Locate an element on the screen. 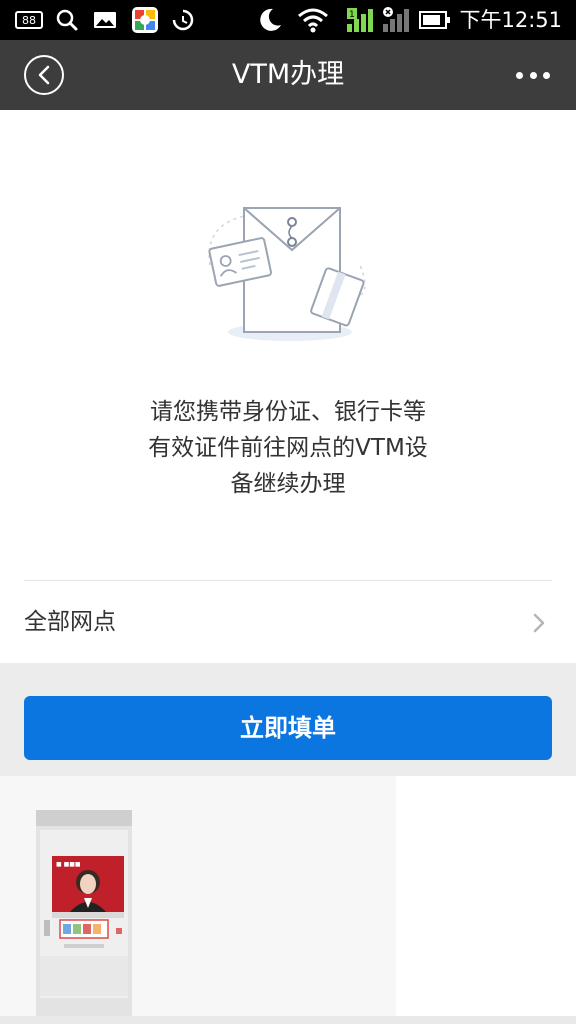 The image size is (576, 1028). sync-icon is located at coordinates (183, 20).